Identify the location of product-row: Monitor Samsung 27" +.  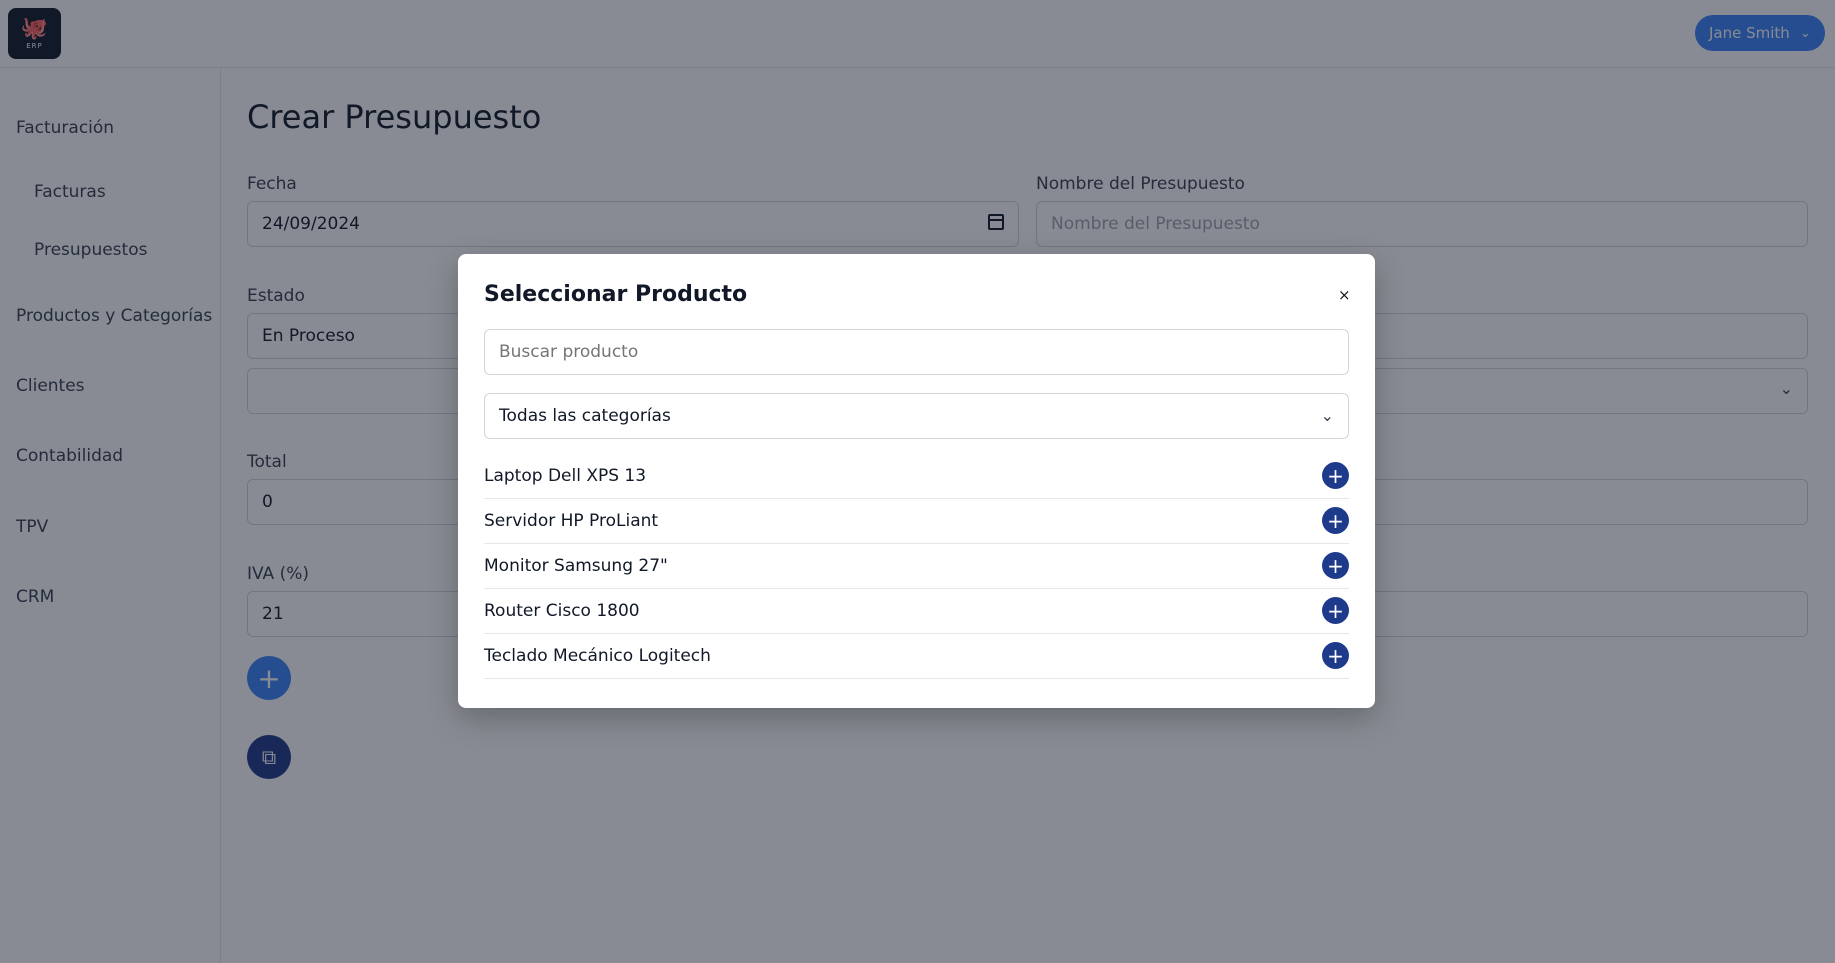
(916, 566).